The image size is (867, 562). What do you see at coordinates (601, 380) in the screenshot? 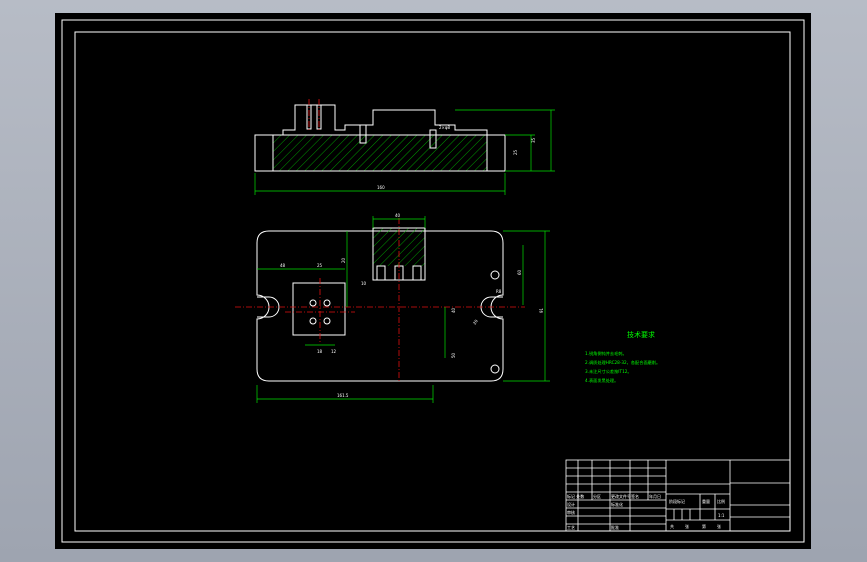
I see `note-line-4: 4.表面发黑处理。` at bounding box center [601, 380].